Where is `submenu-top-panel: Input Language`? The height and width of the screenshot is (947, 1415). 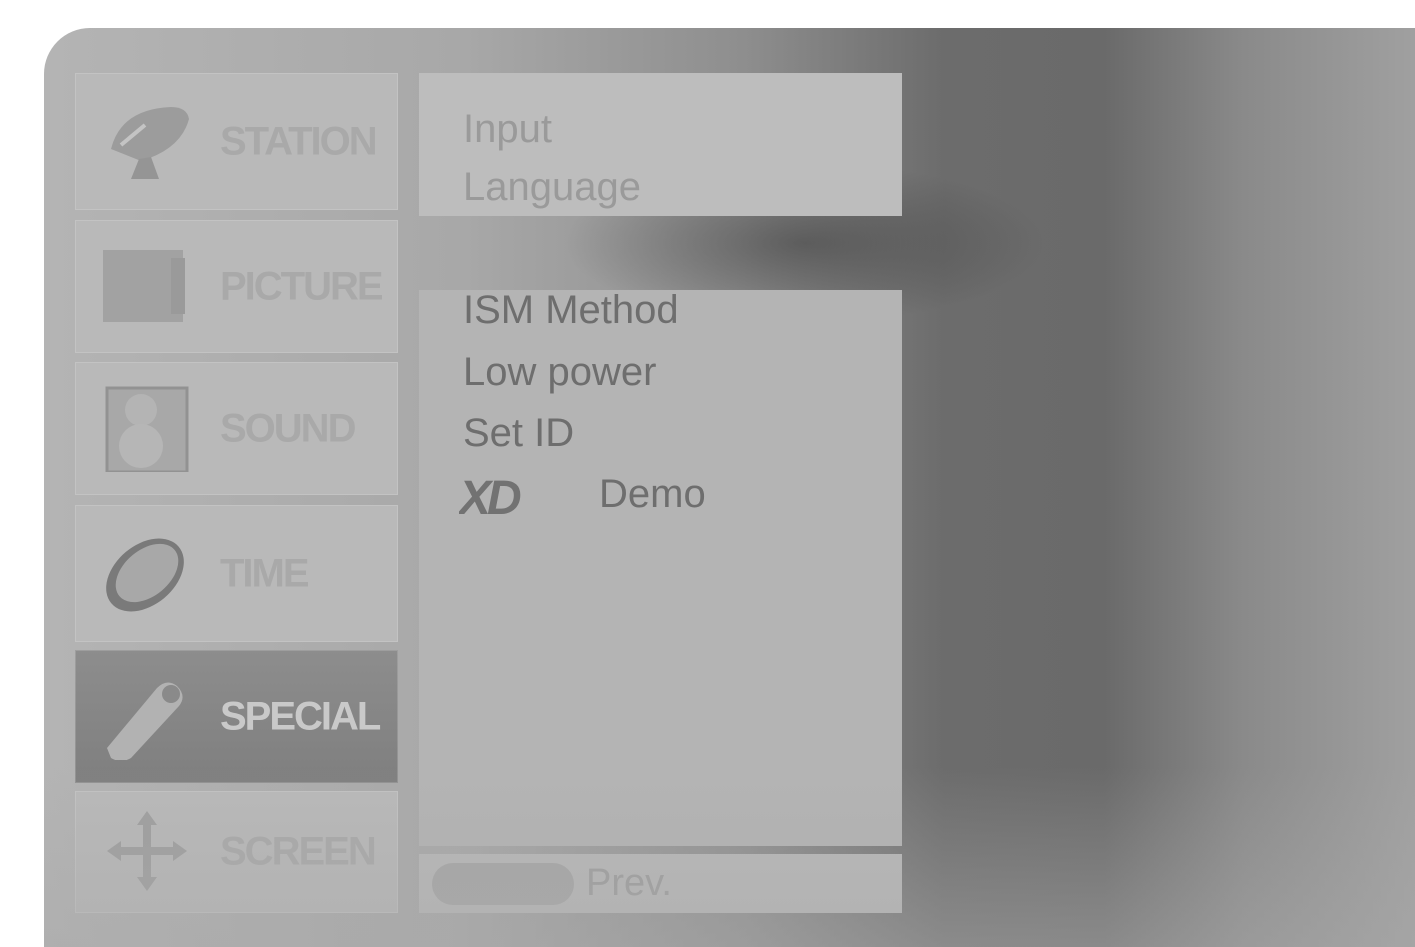
submenu-top-panel: Input Language is located at coordinates (660, 144).